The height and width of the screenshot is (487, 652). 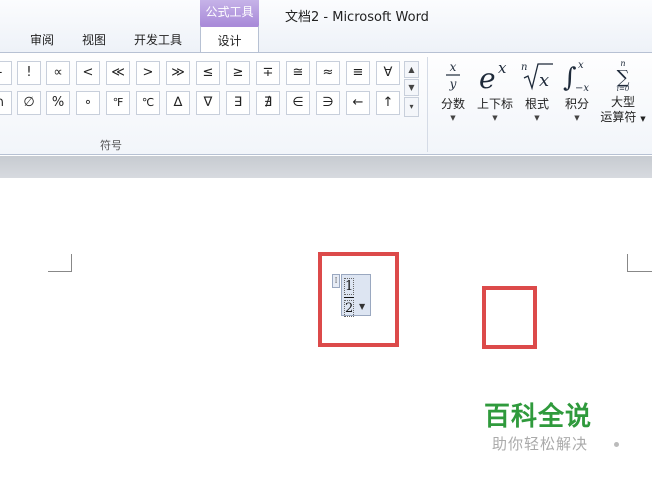 What do you see at coordinates (453, 84) in the screenshot?
I see `svg-text: y` at bounding box center [453, 84].